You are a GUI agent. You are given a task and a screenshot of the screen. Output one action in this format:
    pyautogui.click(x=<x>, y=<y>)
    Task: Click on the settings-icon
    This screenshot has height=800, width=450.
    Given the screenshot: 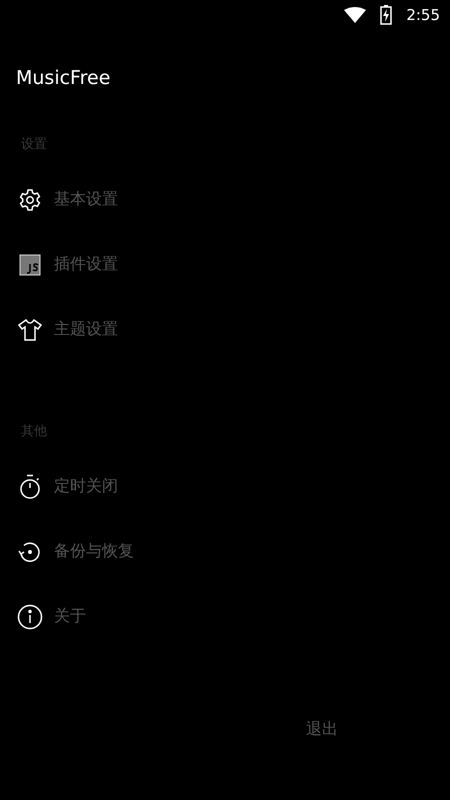 What is the action you would take?
    pyautogui.click(x=30, y=200)
    